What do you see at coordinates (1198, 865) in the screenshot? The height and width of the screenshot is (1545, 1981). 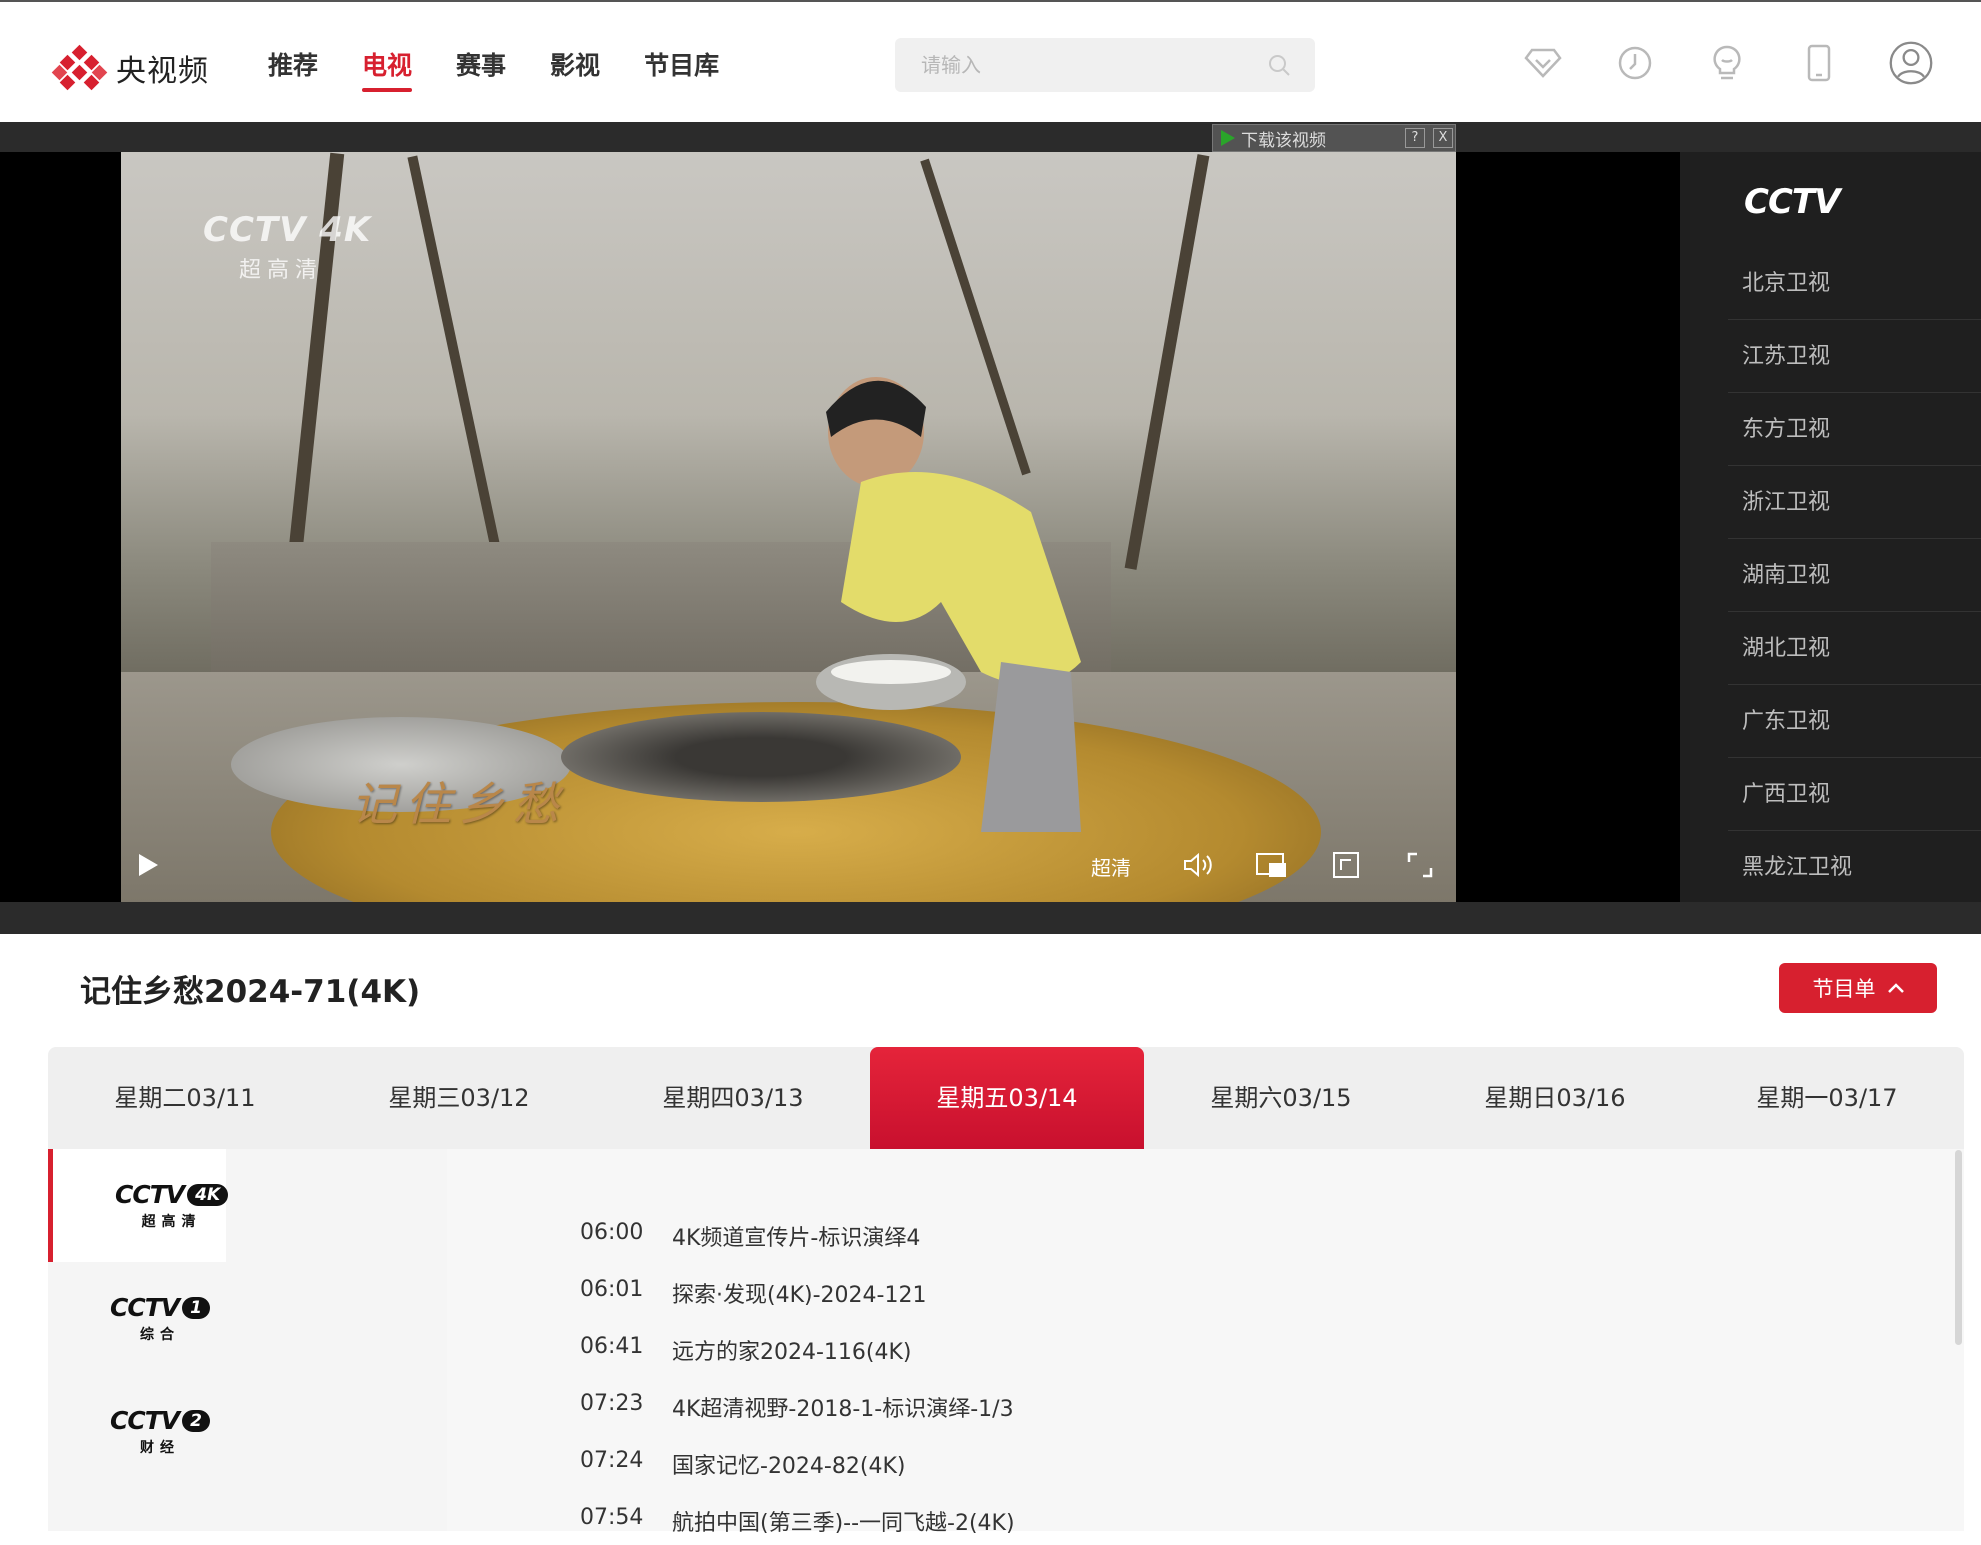 I see `volume-icon` at bounding box center [1198, 865].